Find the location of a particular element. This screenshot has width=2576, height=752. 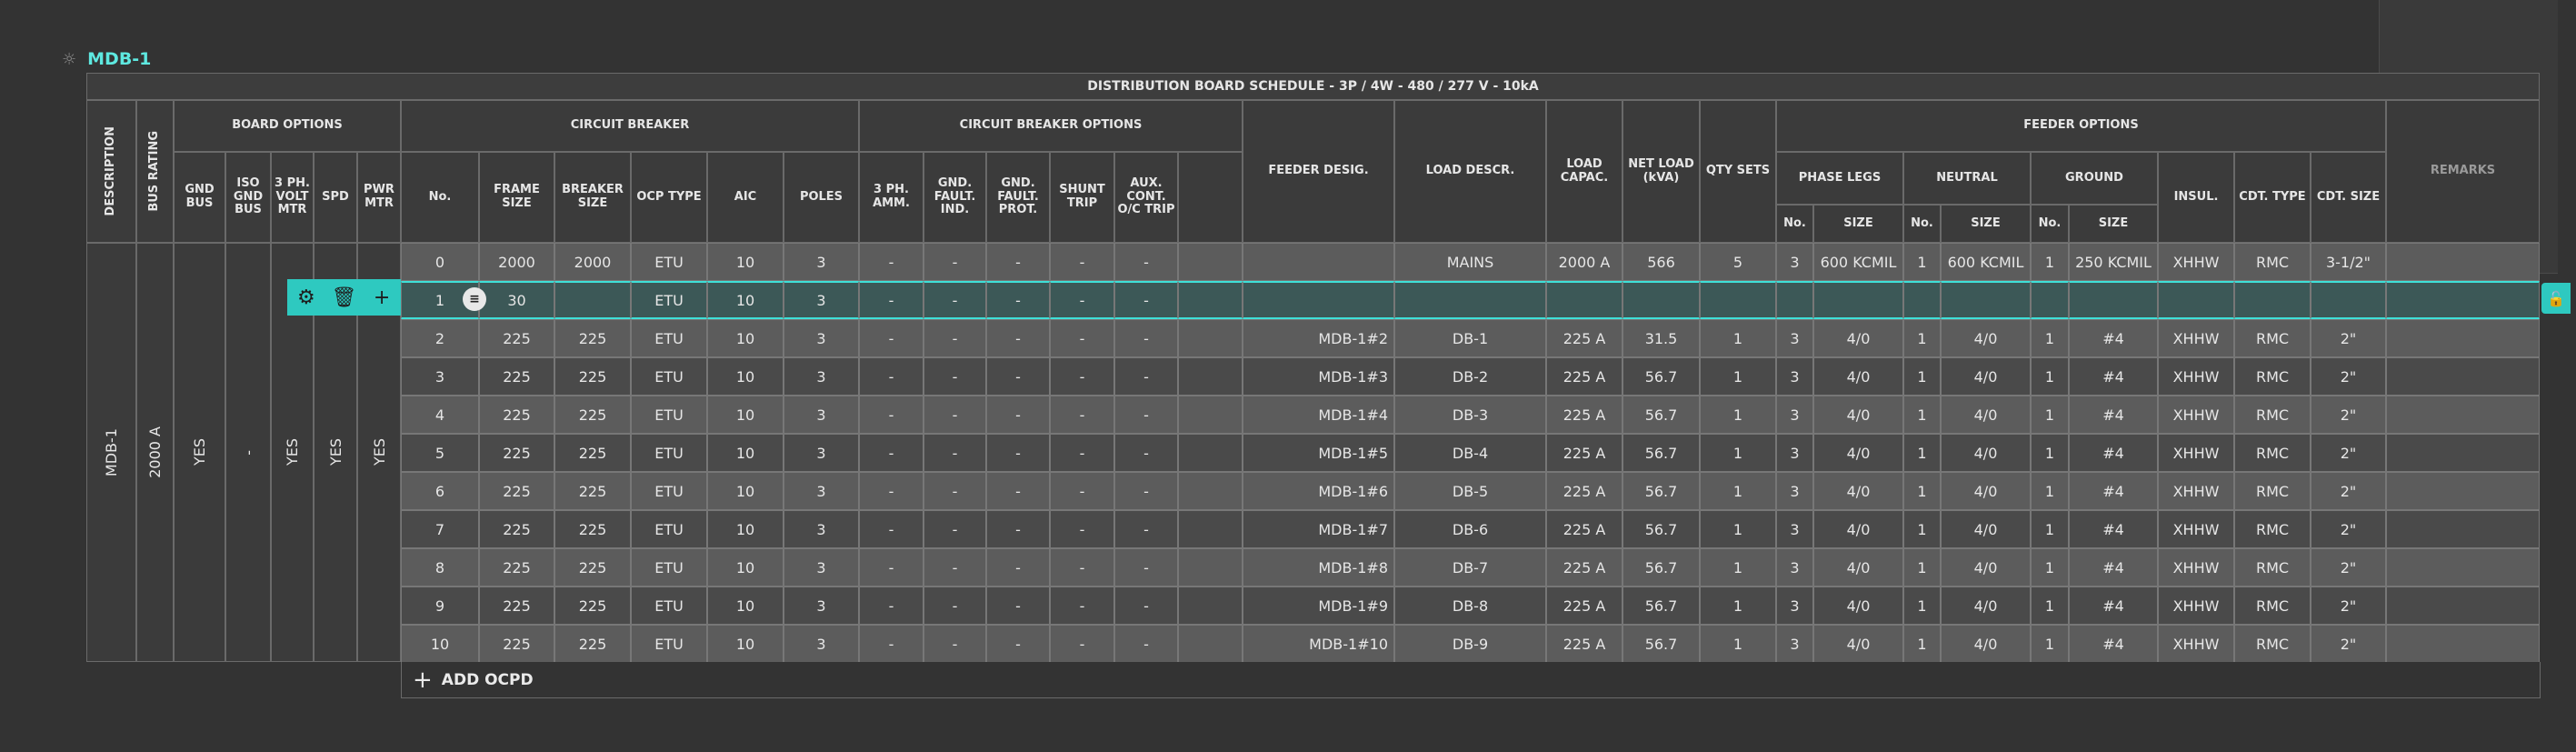

cell-feeder: MDB-1#5 is located at coordinates (1318, 453).